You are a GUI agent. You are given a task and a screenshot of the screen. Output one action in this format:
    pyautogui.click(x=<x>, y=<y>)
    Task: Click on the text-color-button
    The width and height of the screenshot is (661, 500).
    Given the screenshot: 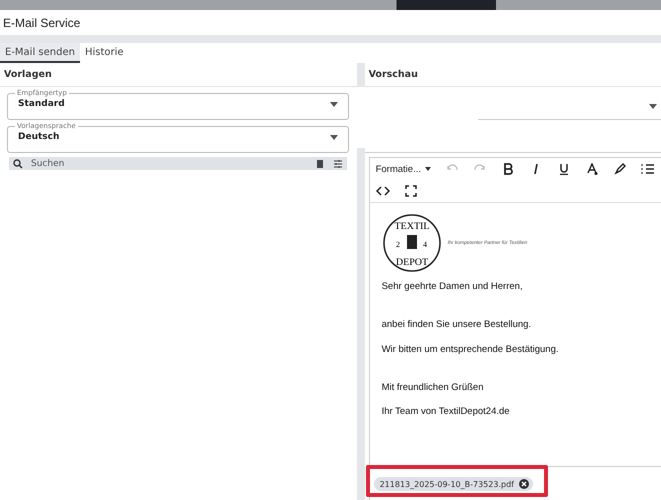 What is the action you would take?
    pyautogui.click(x=592, y=169)
    